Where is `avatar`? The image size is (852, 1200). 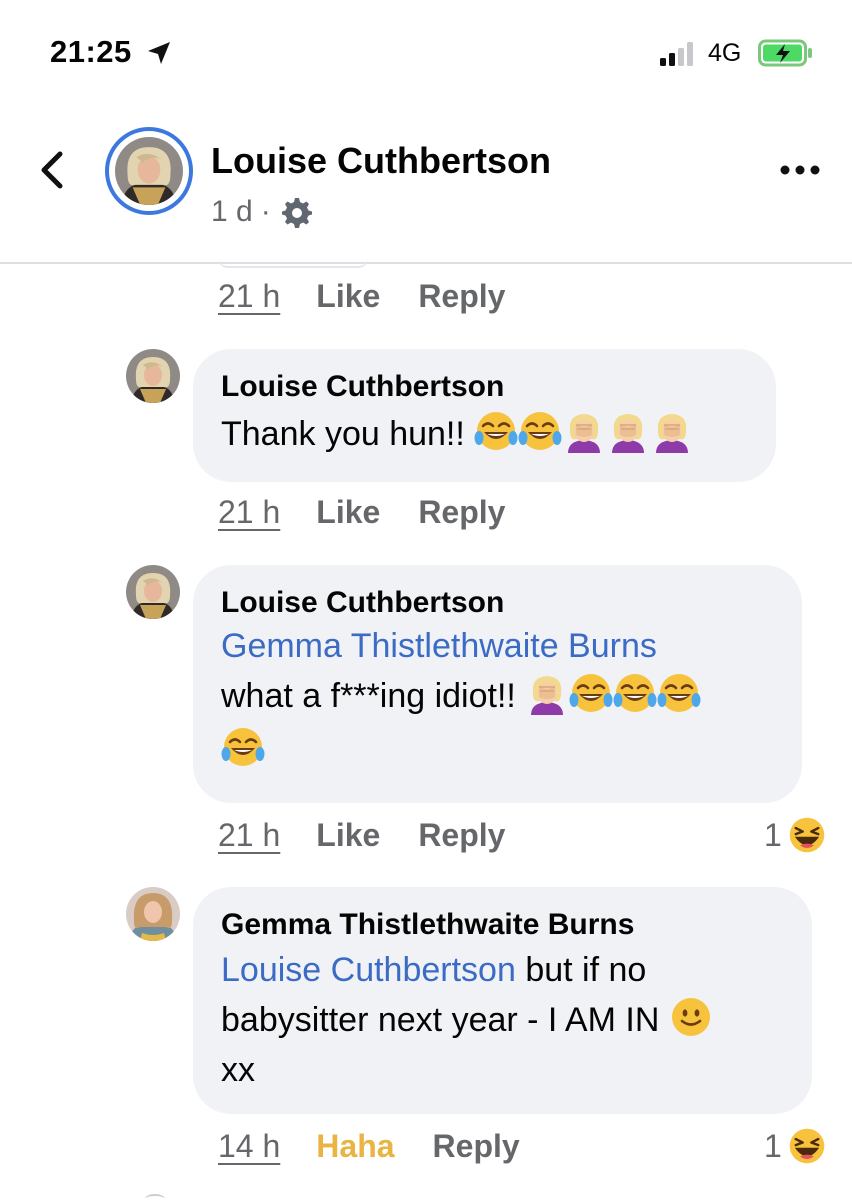 avatar is located at coordinates (149, 171).